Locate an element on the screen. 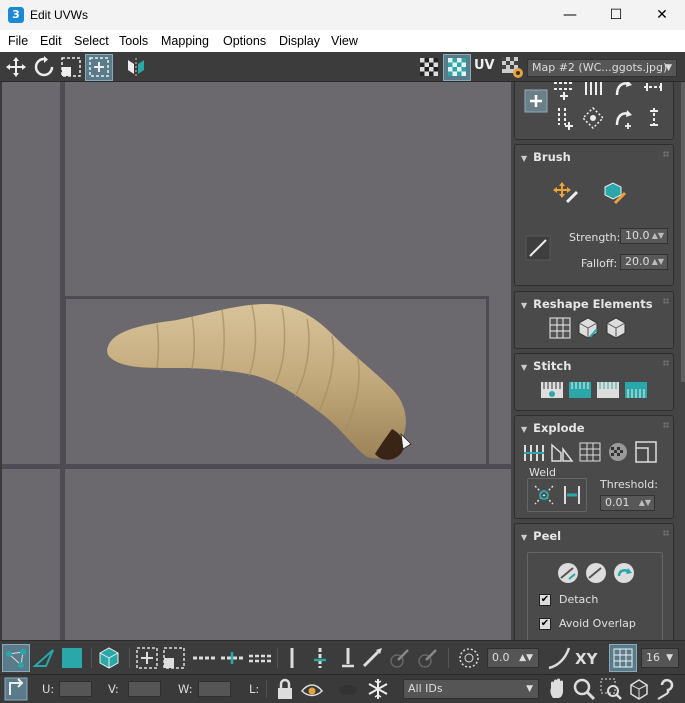  strength-label: Strength: is located at coordinates (595, 237).